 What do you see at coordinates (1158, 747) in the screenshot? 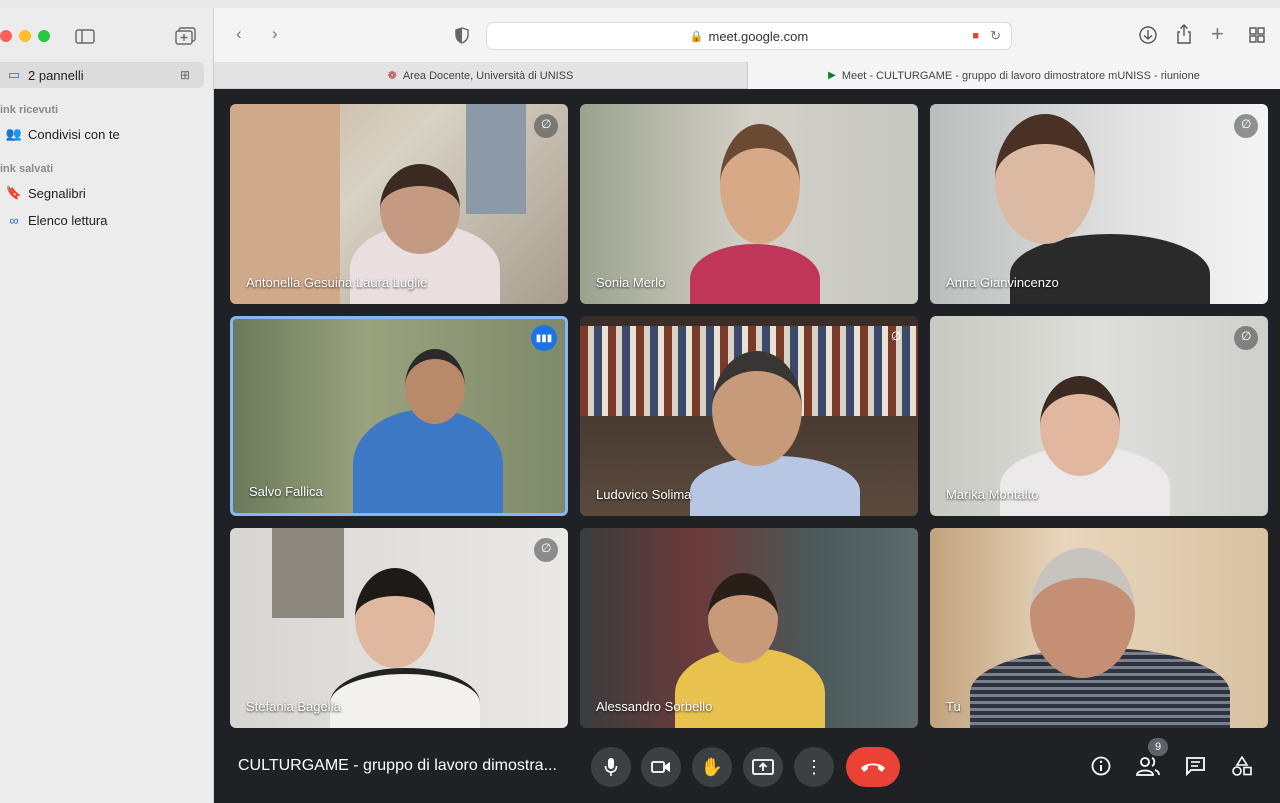
I see `participant-count-badge: 9` at bounding box center [1158, 747].